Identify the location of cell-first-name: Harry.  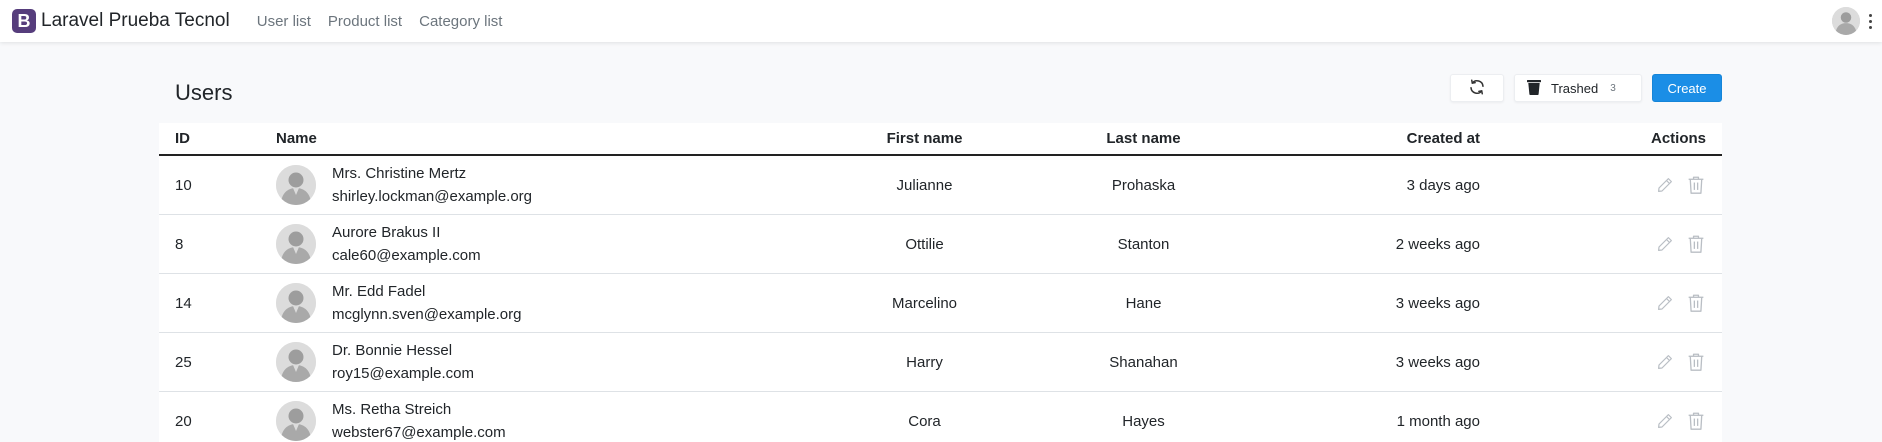
(924, 362).